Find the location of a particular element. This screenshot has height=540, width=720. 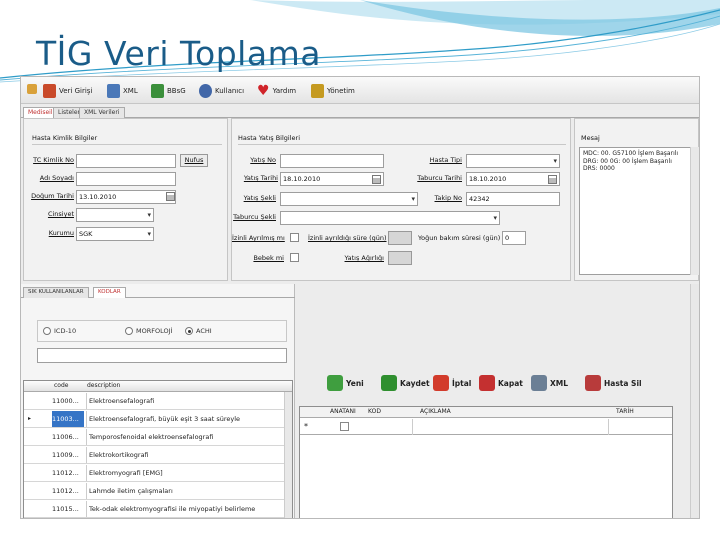

toolbar-label: Yardım is located at coordinates (284, 90).